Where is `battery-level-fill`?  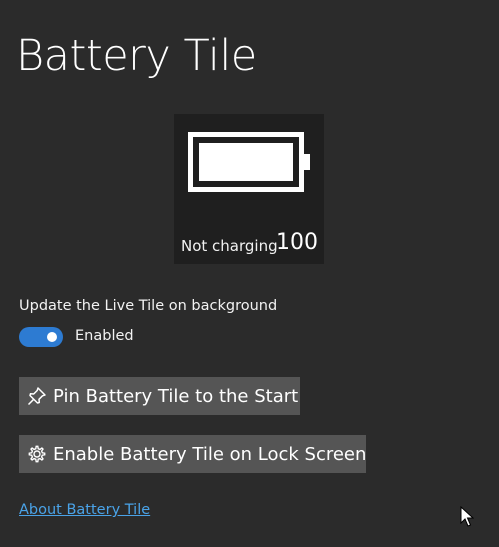
battery-level-fill is located at coordinates (246, 162).